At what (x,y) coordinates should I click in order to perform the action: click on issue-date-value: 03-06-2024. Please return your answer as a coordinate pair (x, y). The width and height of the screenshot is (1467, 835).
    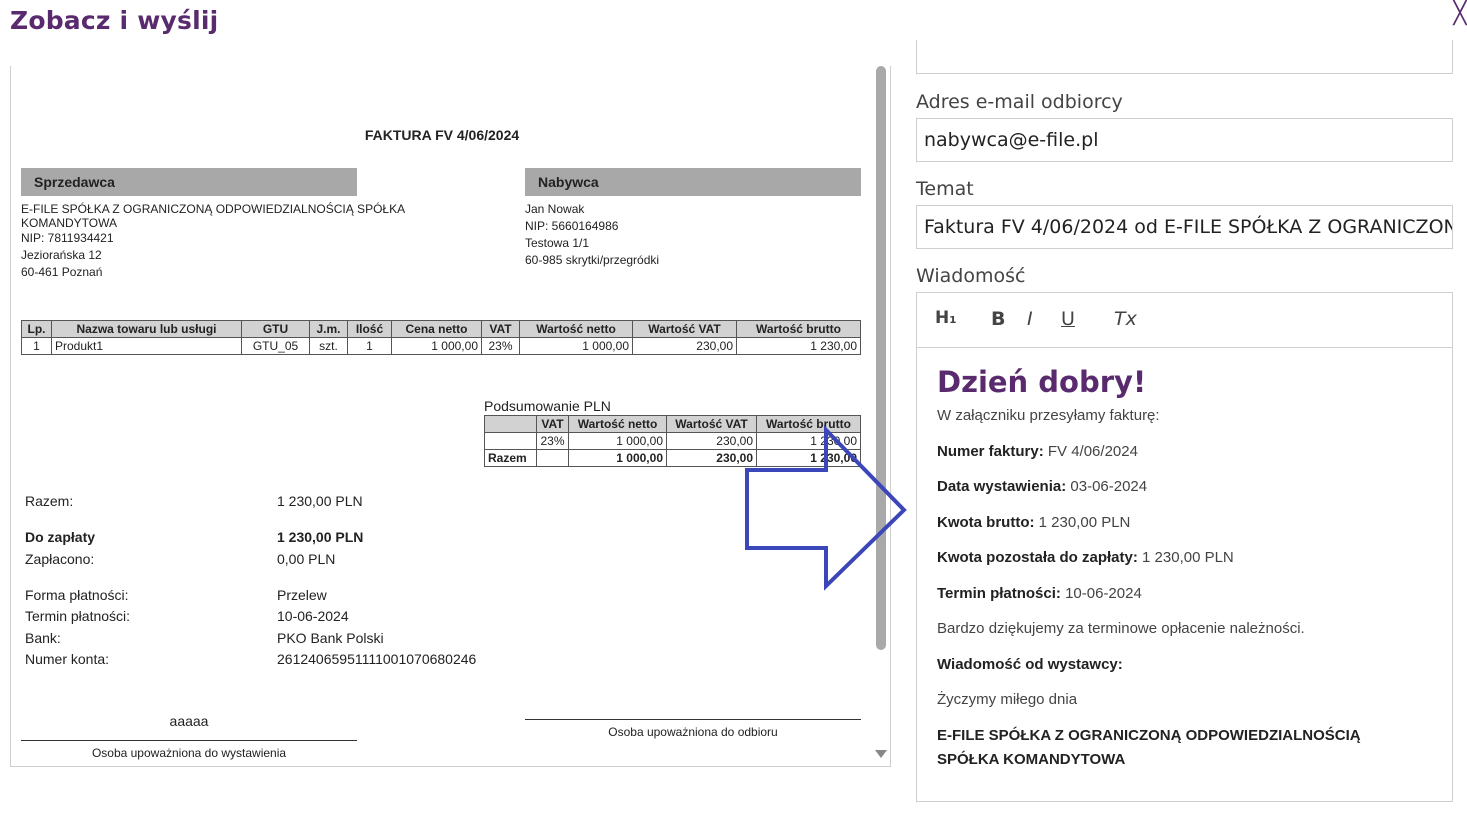
    Looking at the image, I should click on (1107, 486).